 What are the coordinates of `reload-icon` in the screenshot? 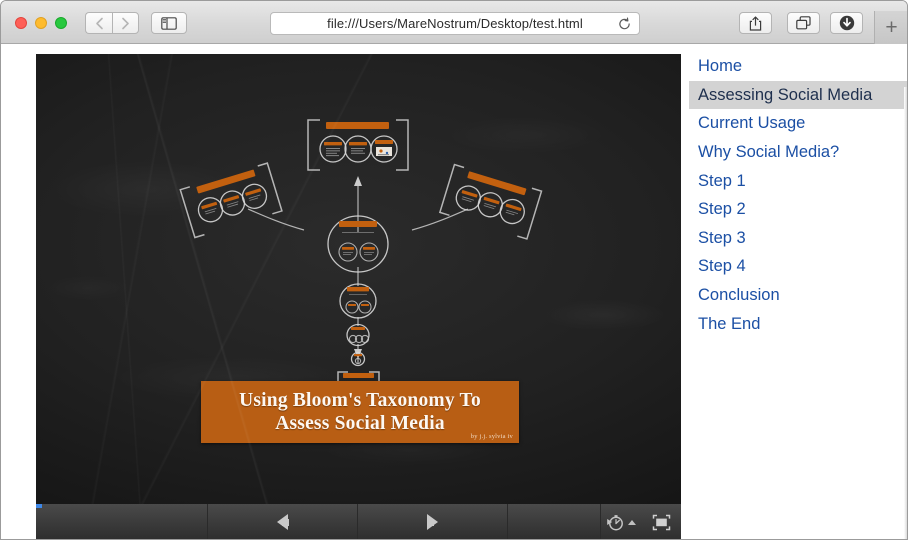 It's located at (624, 23).